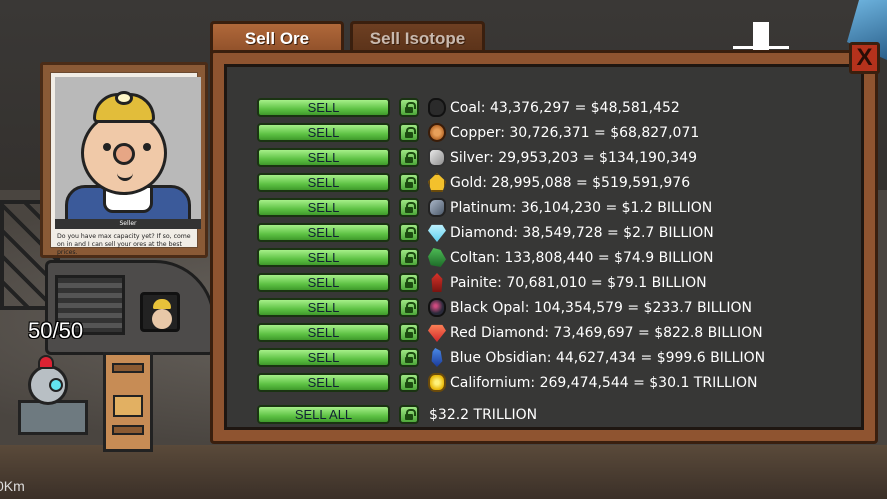 This screenshot has height=499, width=887. What do you see at coordinates (124, 154) in the screenshot?
I see `miner-nose` at bounding box center [124, 154].